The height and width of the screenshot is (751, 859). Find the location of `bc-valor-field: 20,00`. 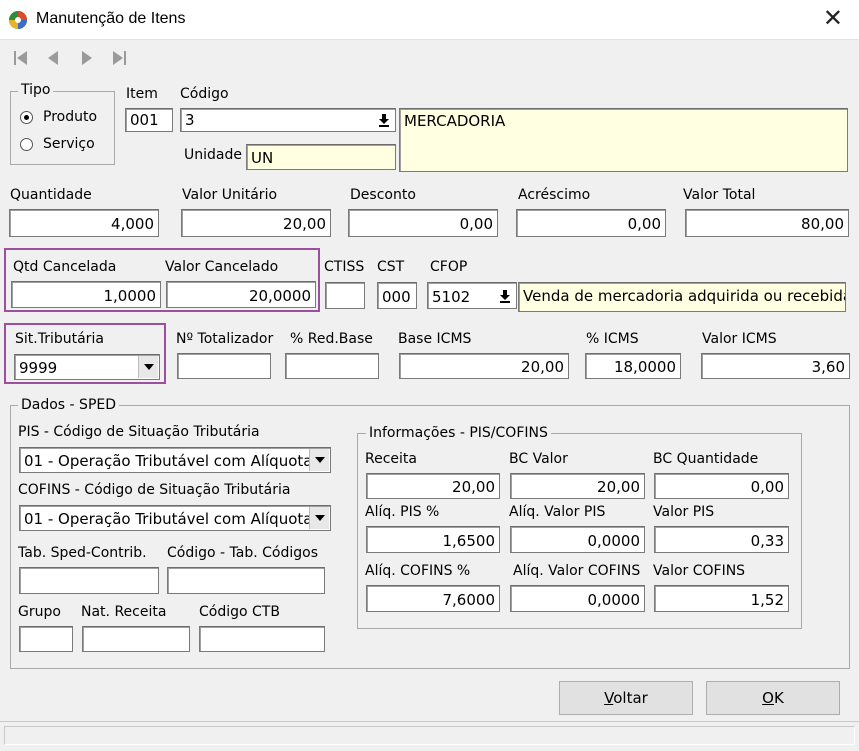

bc-valor-field: 20,00 is located at coordinates (577, 486).